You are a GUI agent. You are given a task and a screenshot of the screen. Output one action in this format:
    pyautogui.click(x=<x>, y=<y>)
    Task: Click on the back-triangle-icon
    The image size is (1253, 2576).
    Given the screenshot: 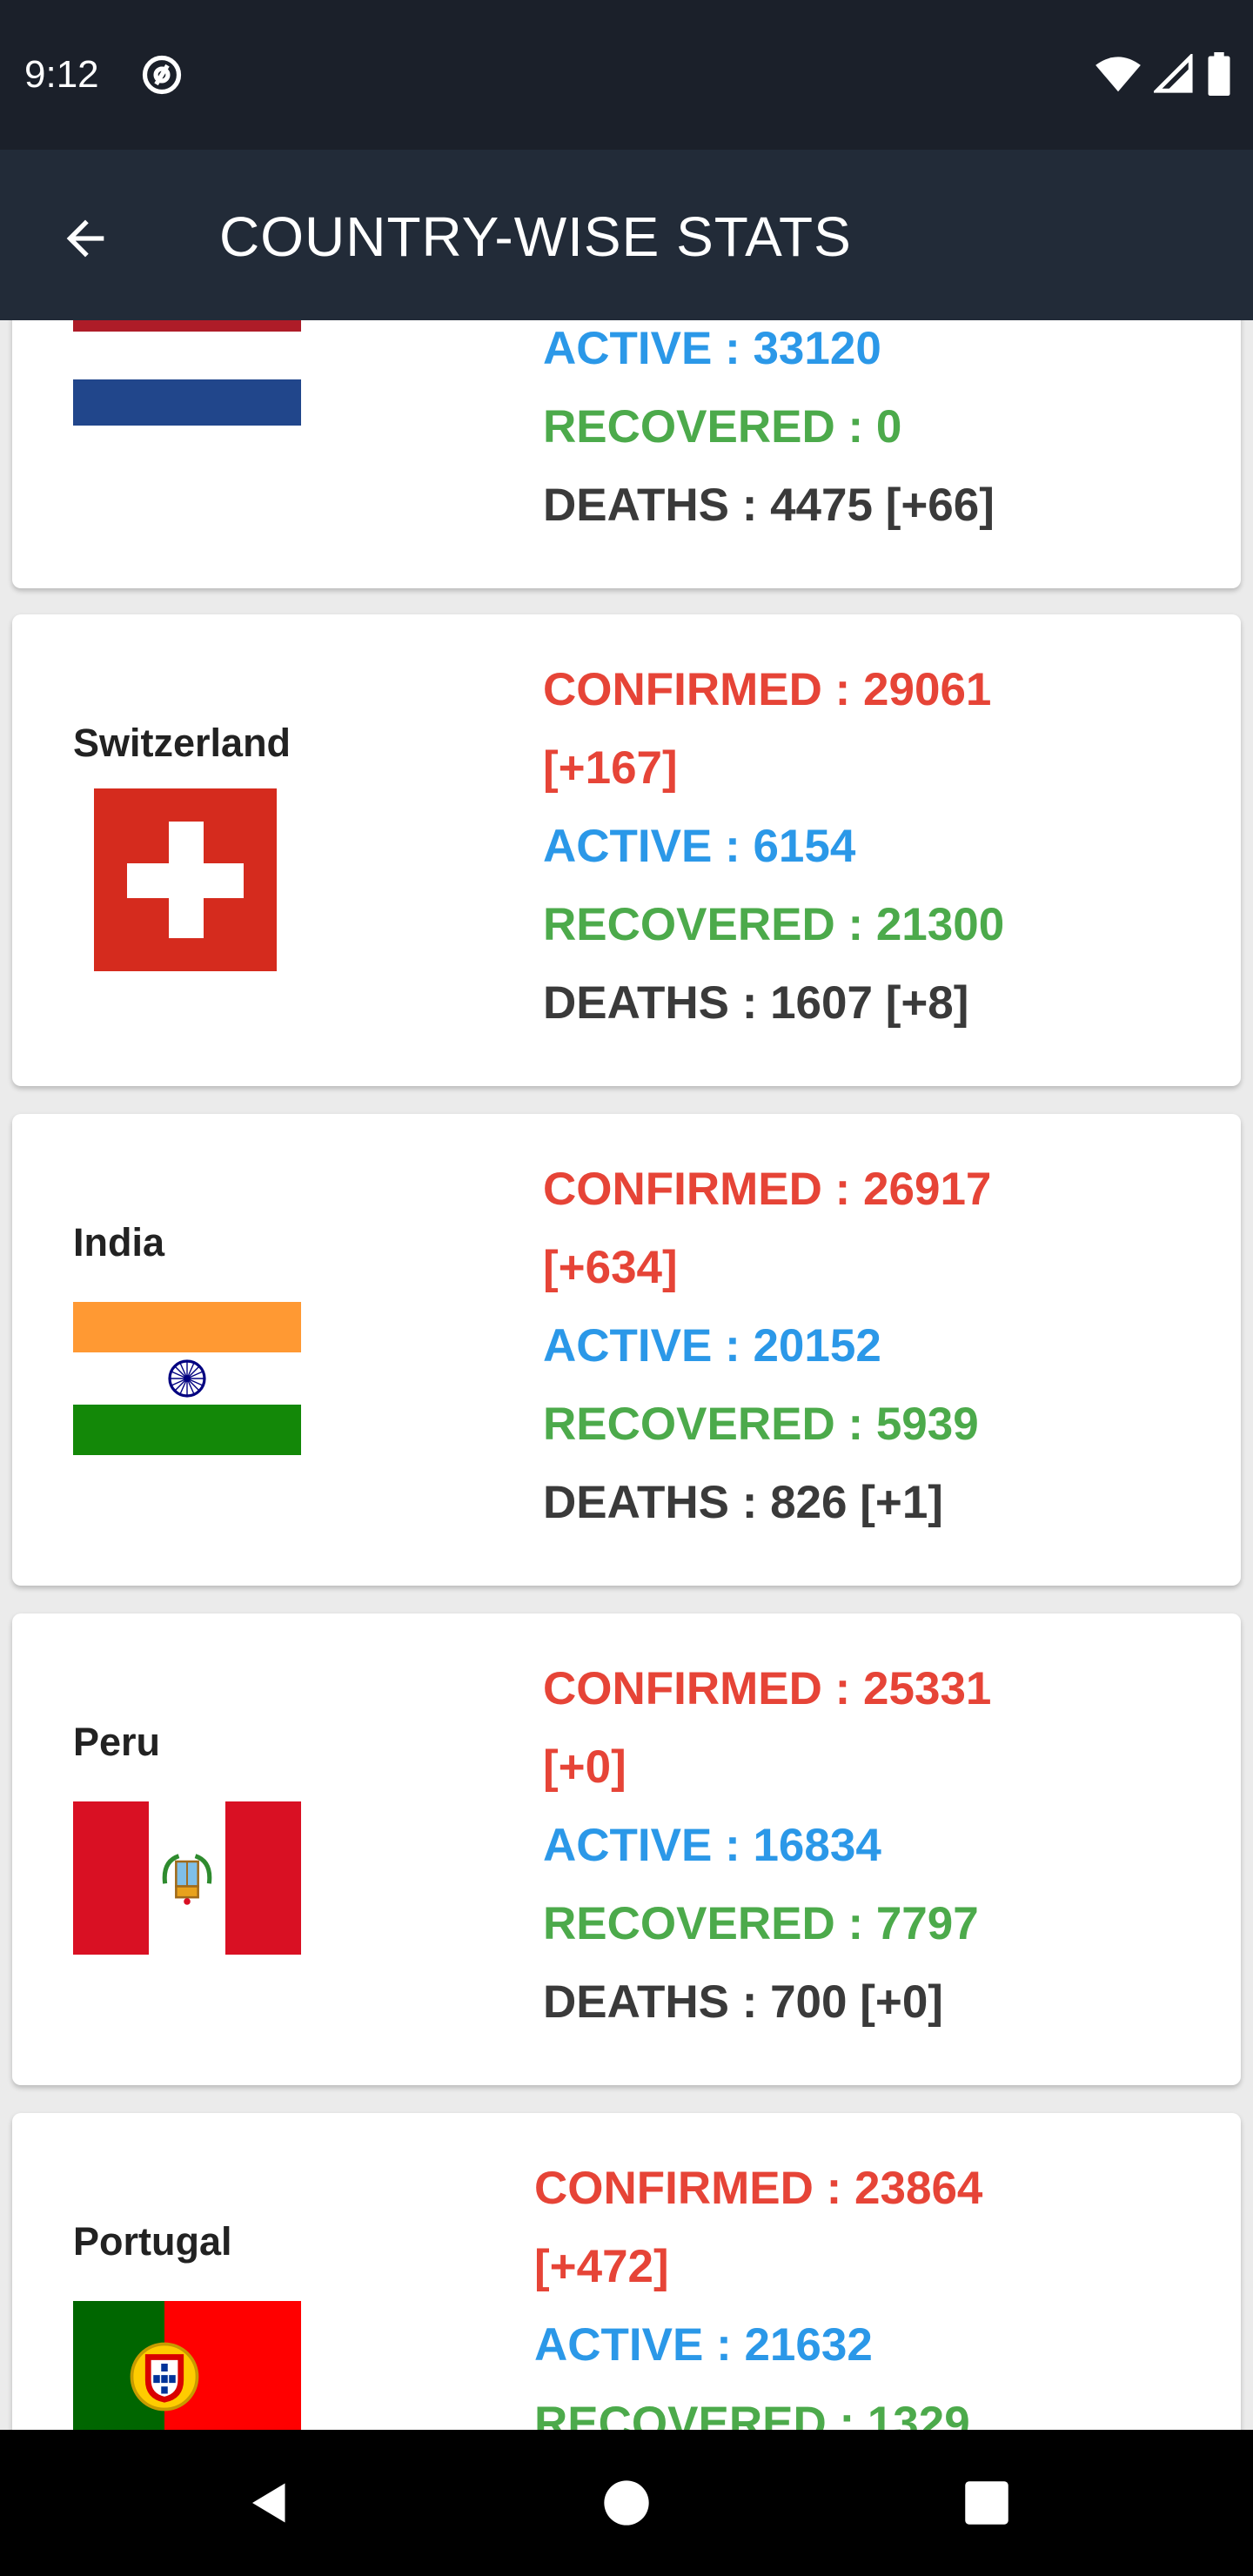 What is the action you would take?
    pyautogui.click(x=268, y=2503)
    